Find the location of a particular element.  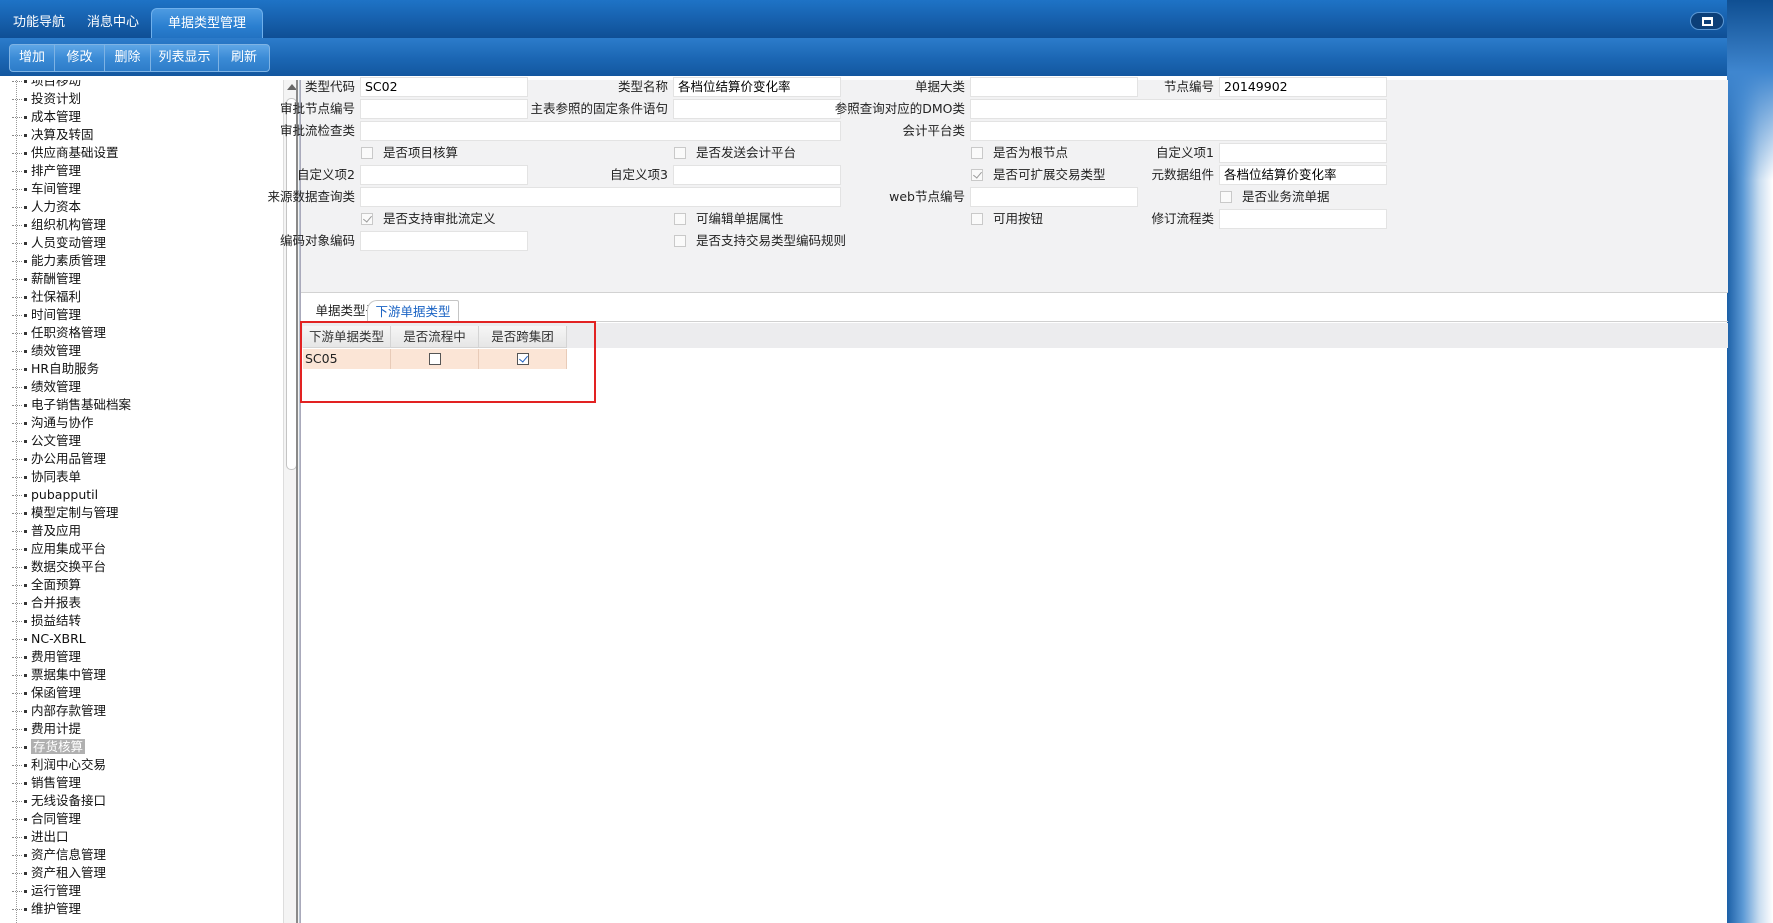

tree-item: 人力资本 is located at coordinates (46, 207).